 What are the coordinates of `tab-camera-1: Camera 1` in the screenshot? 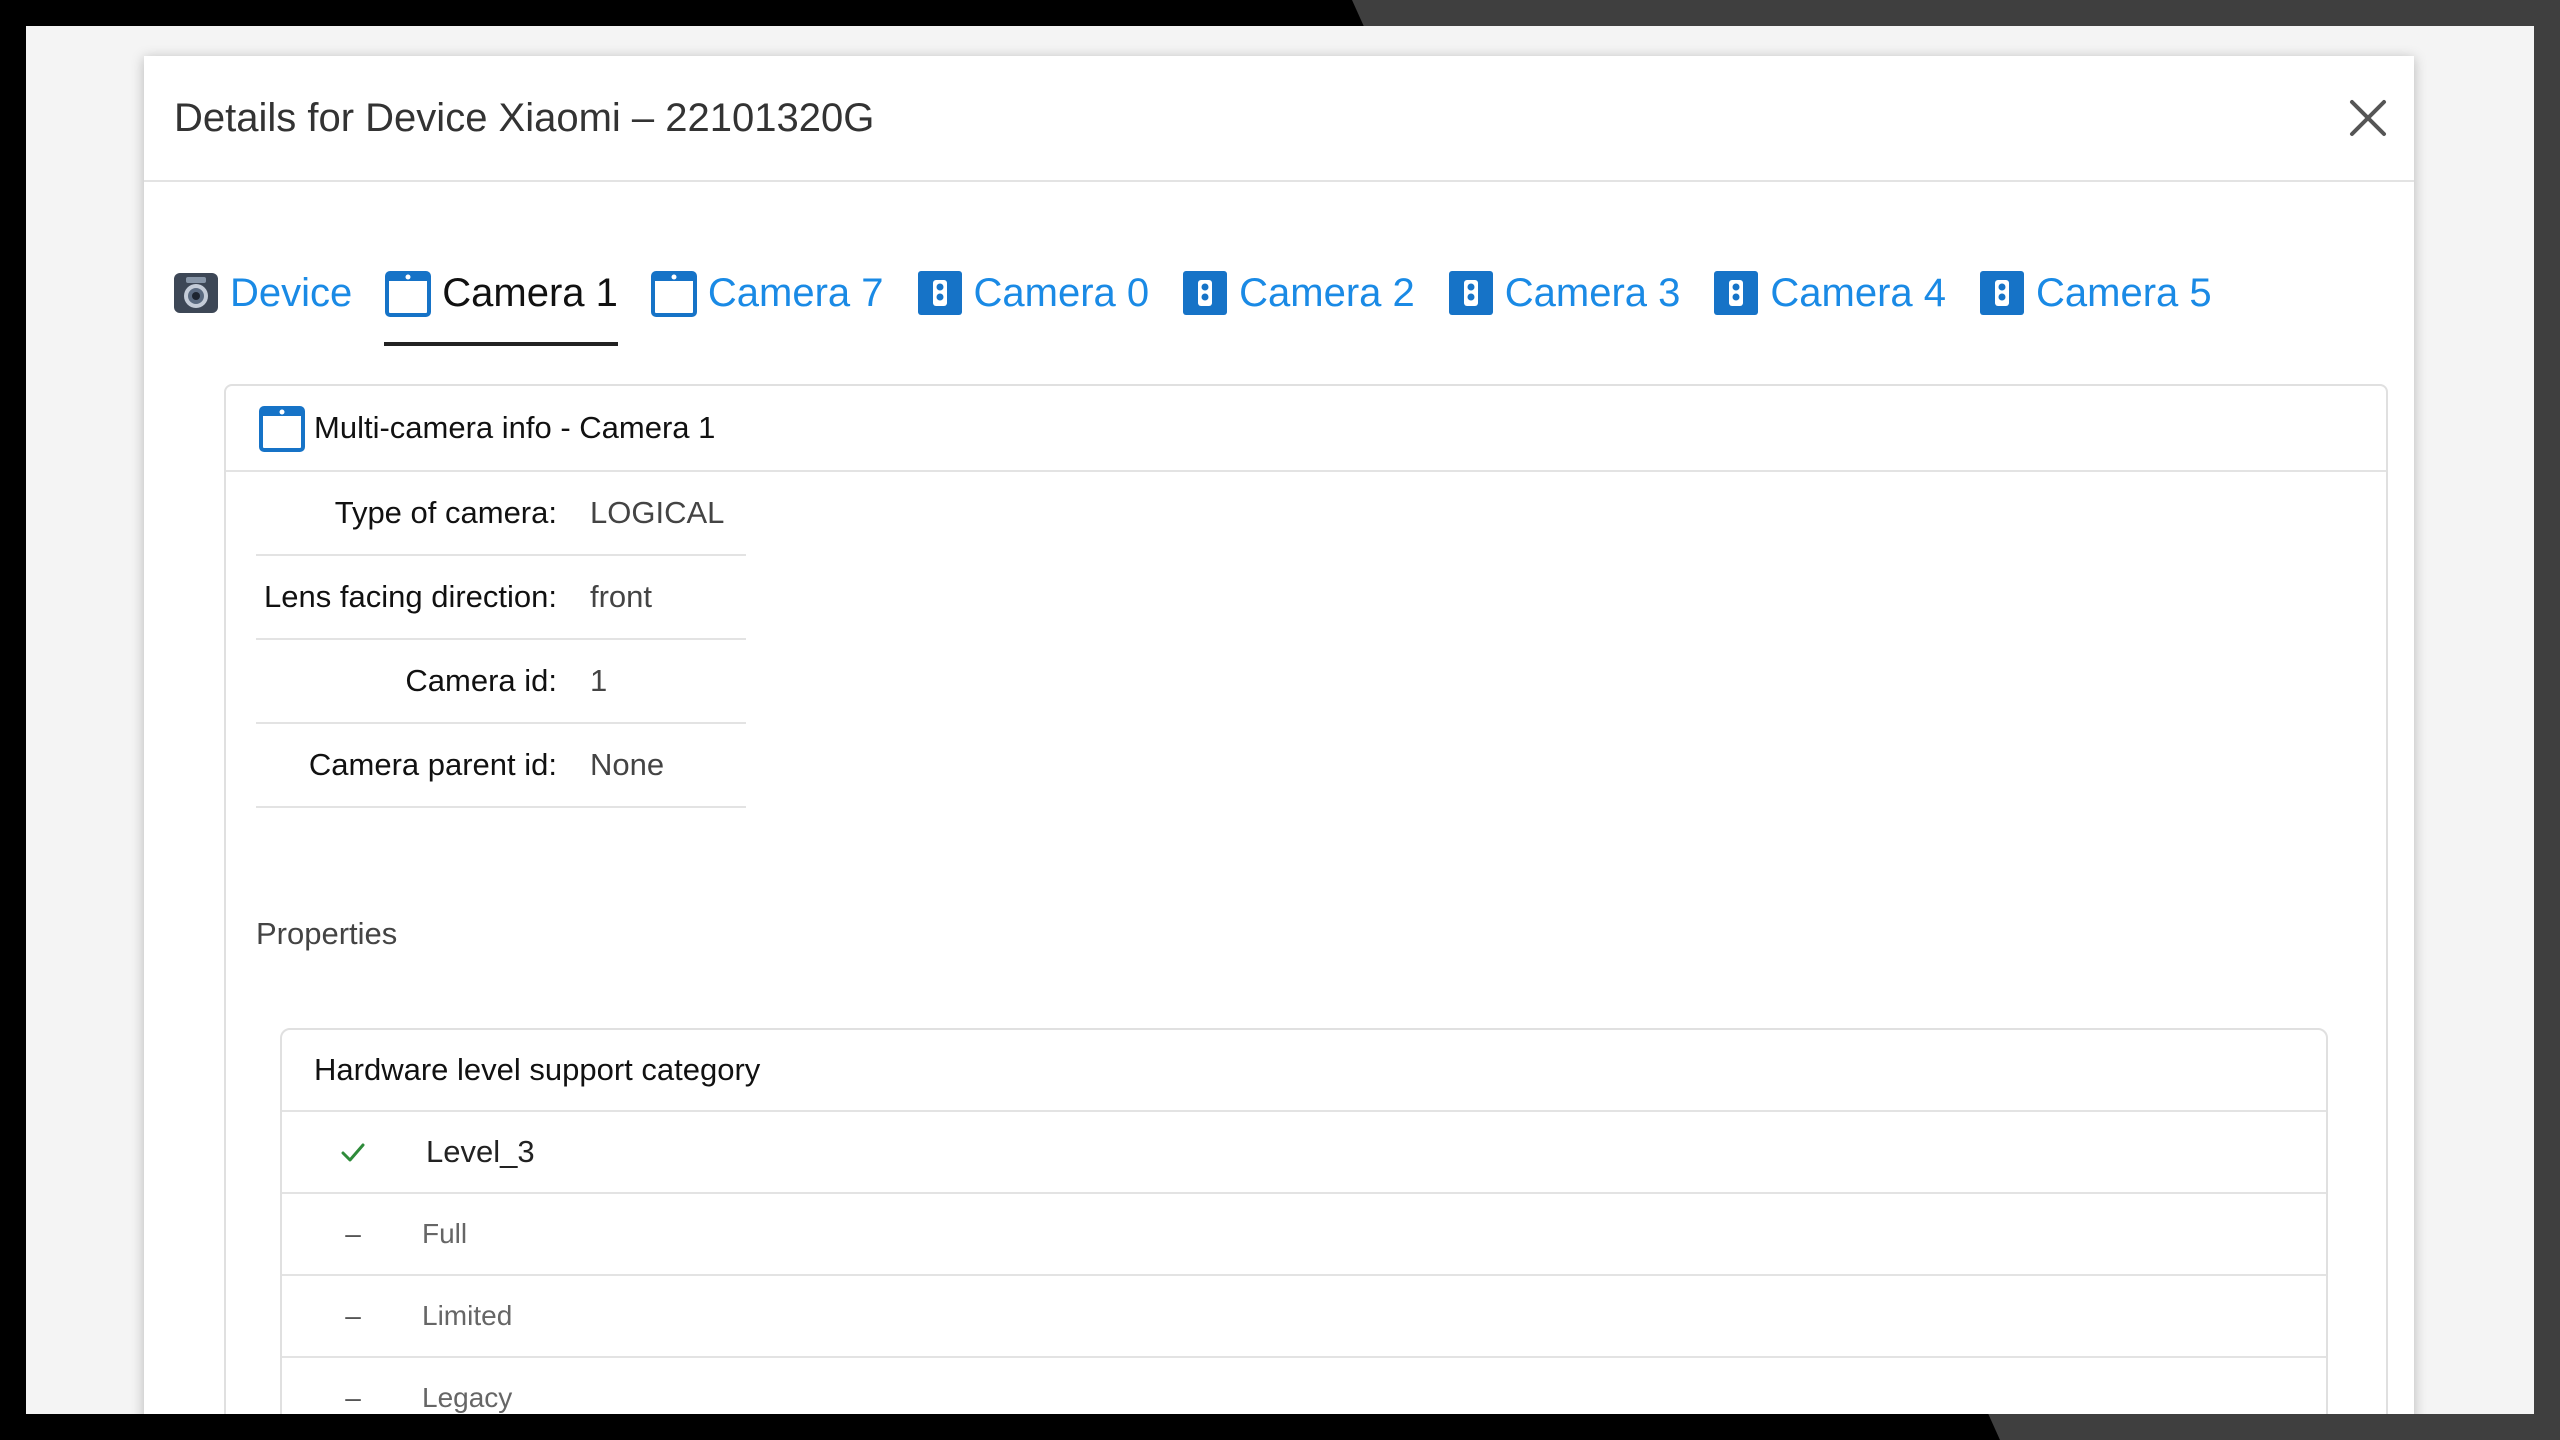 It's located at (501, 299).